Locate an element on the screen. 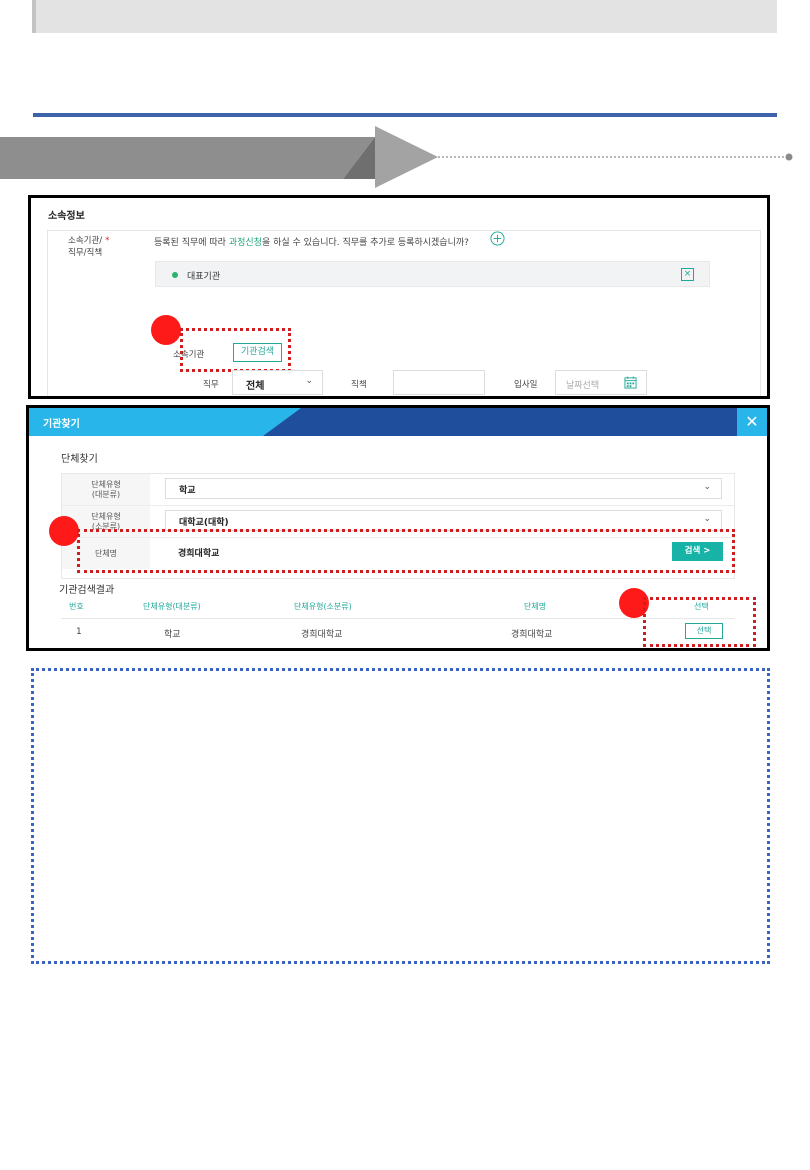  column-header-major-type: 단체유형(대분류) is located at coordinates (172, 606).